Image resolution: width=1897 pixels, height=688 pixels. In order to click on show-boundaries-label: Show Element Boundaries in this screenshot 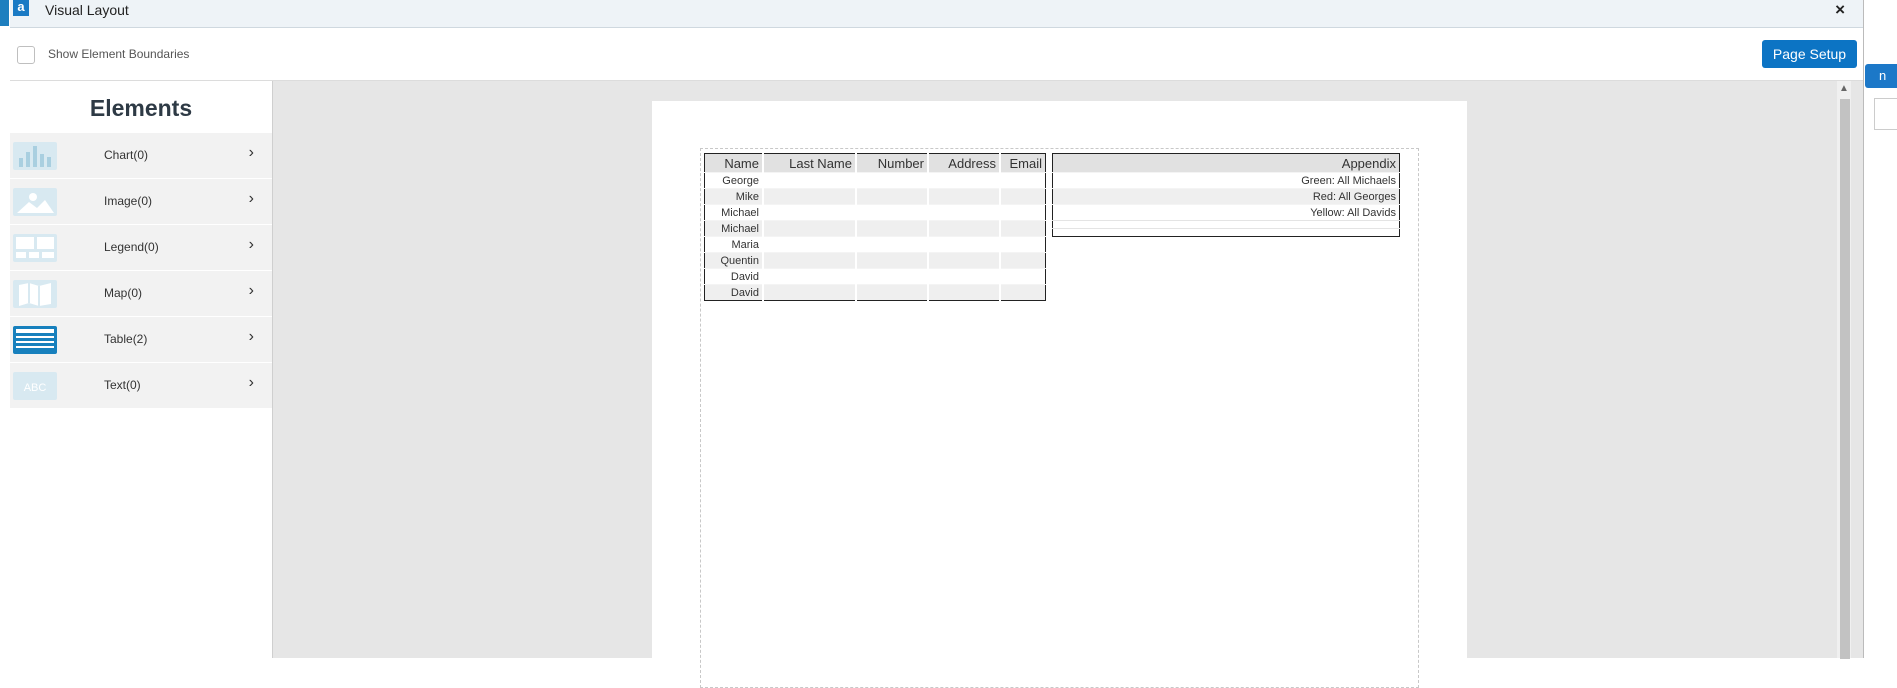, I will do `click(119, 54)`.